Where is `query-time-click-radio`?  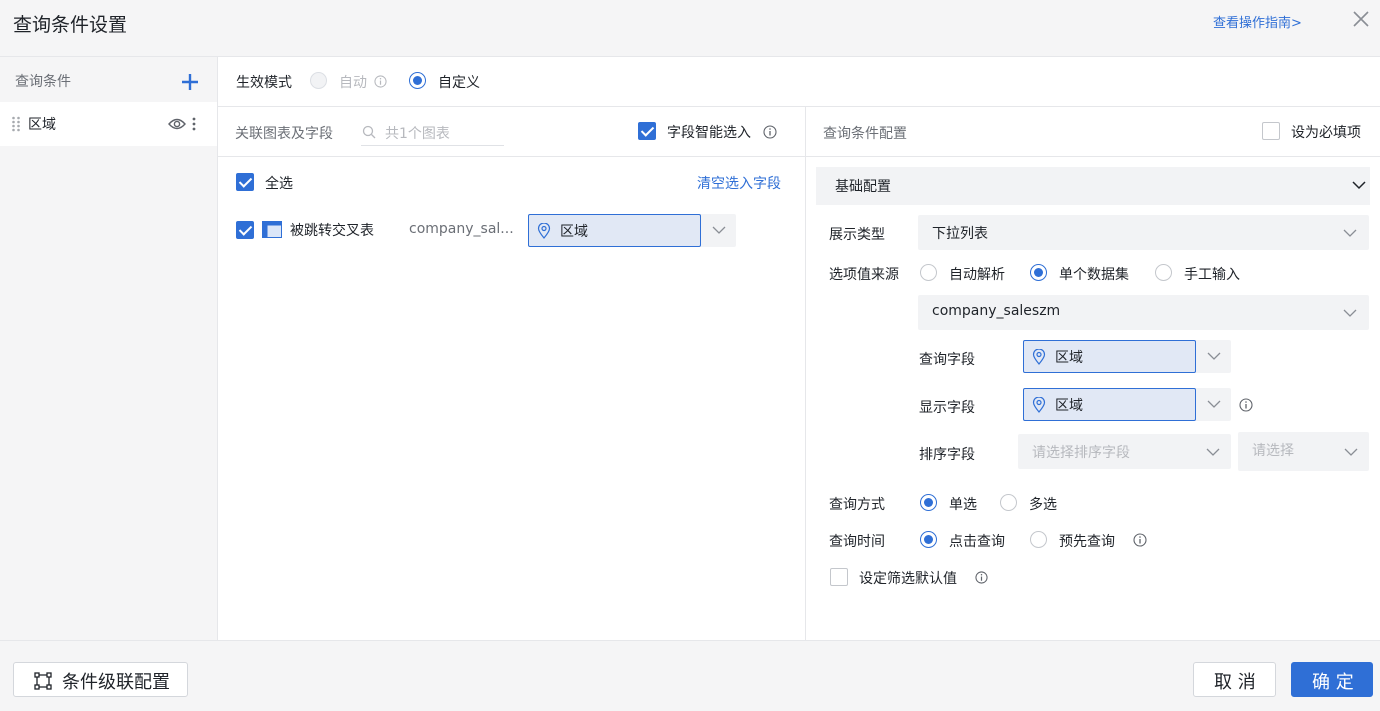
query-time-click-radio is located at coordinates (928, 539).